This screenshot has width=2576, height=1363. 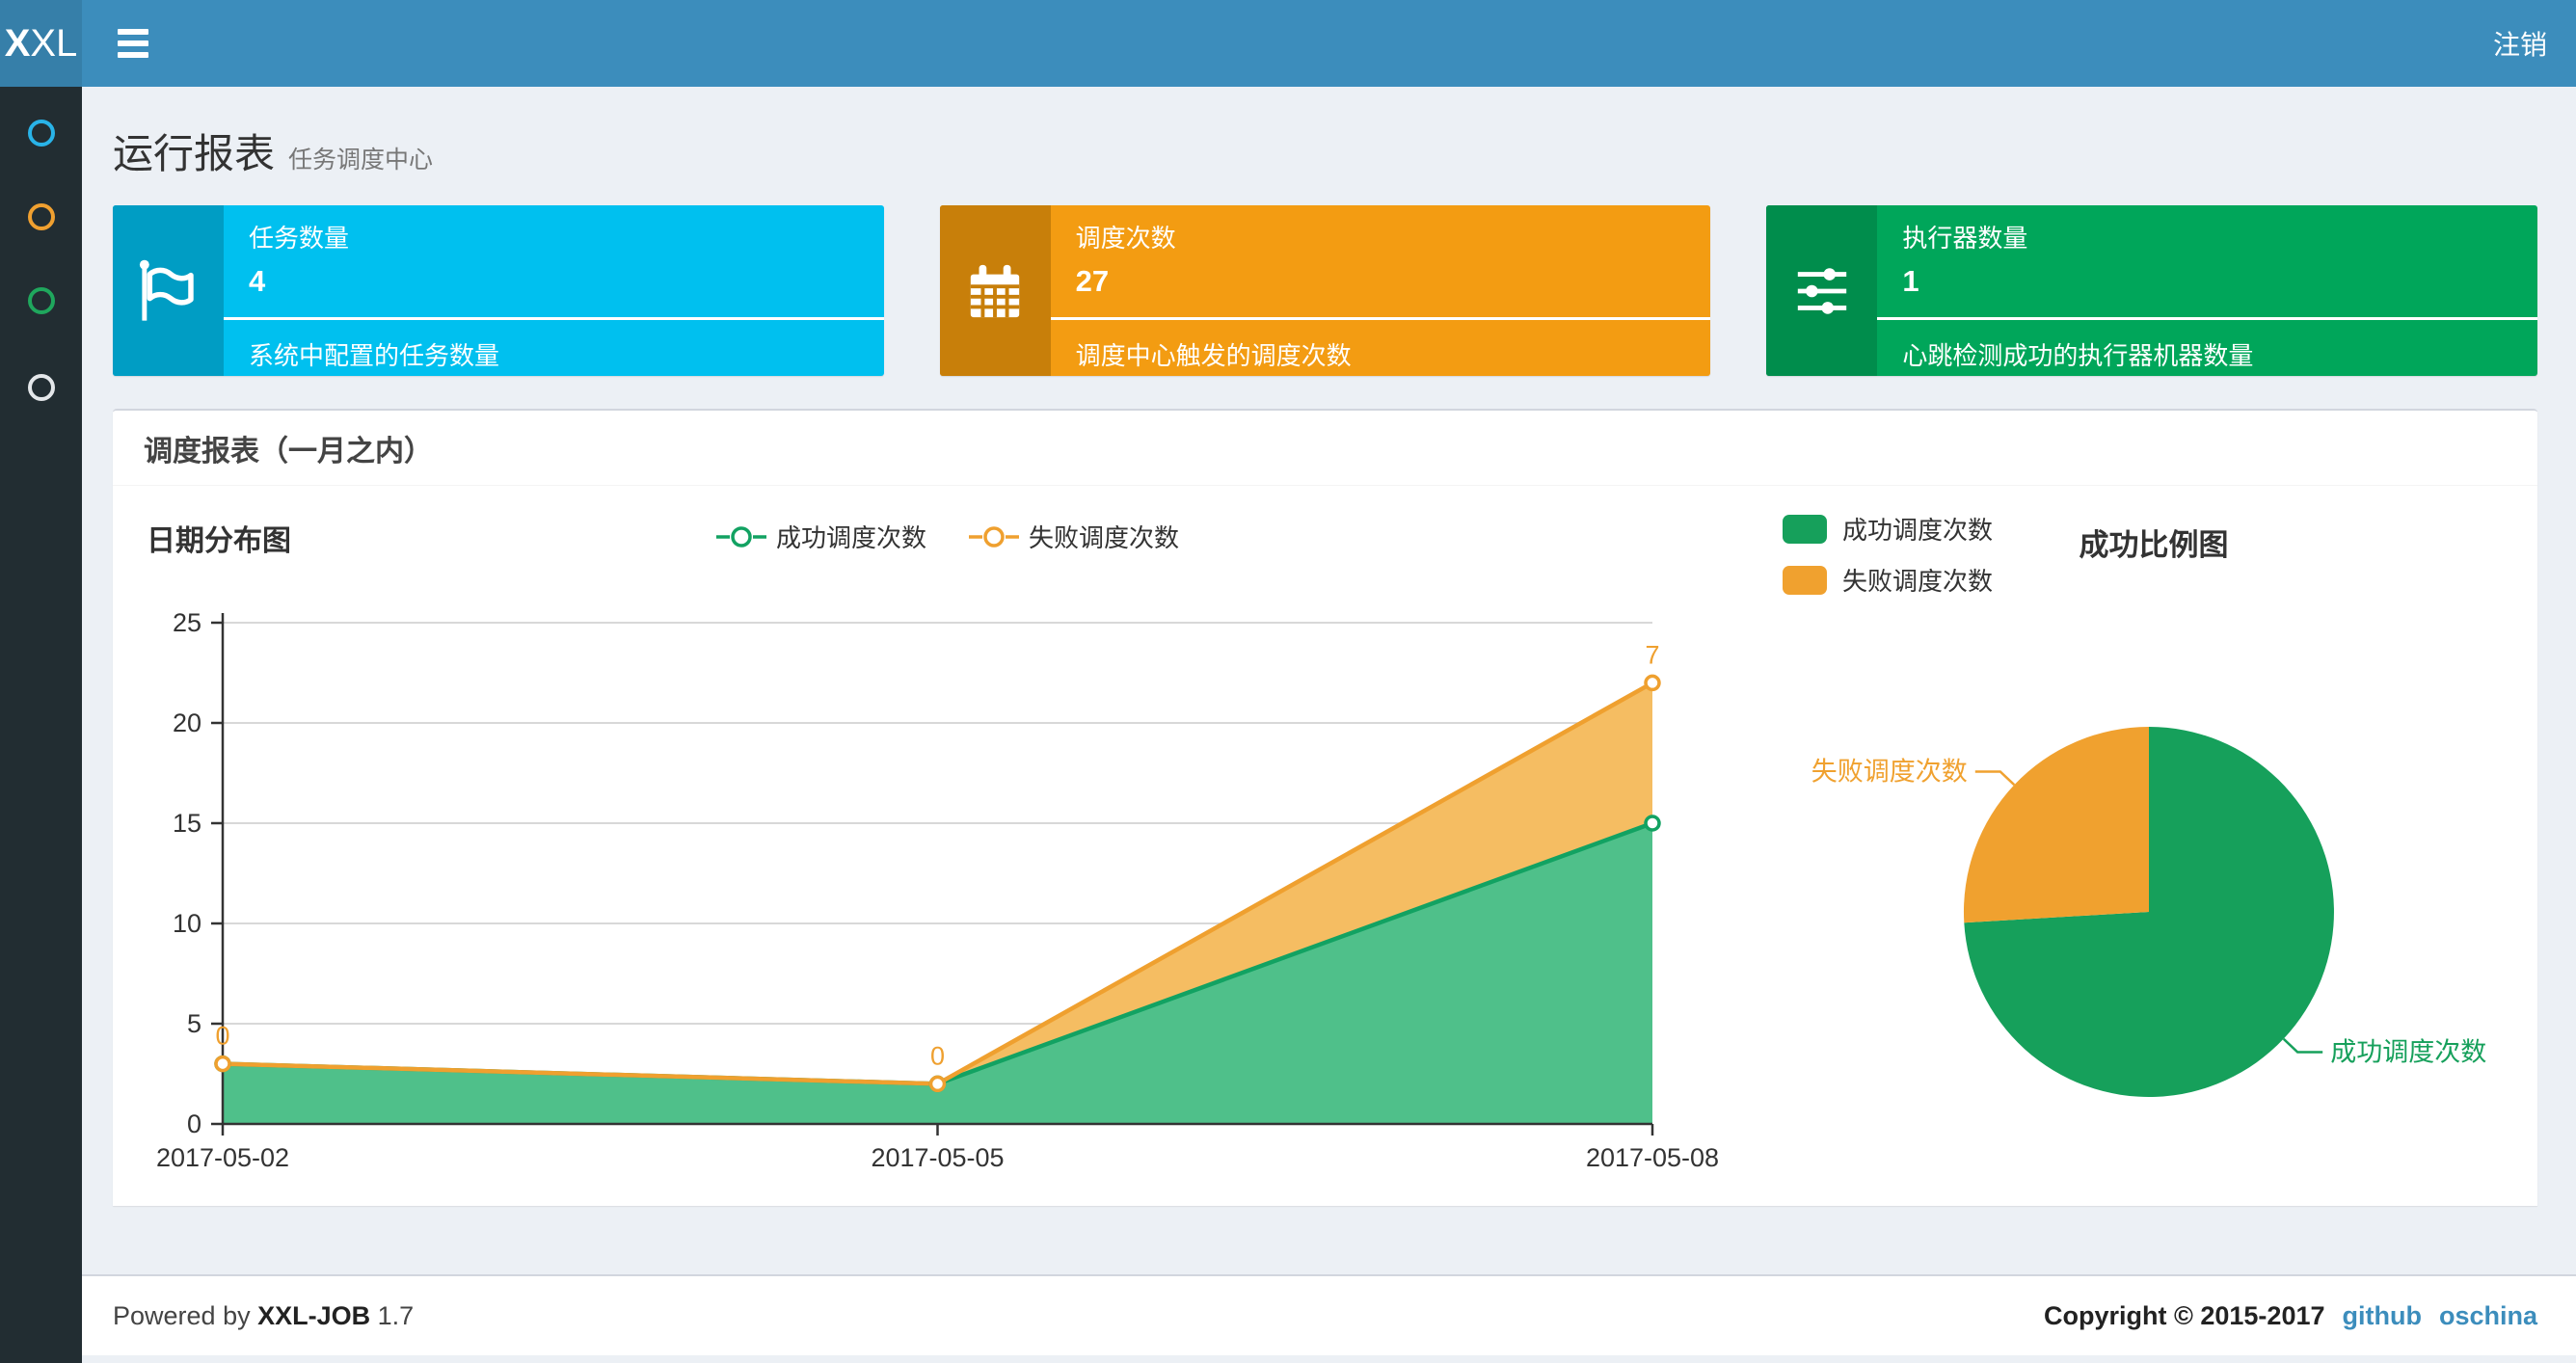 What do you see at coordinates (41, 725) in the screenshot?
I see `sidebar` at bounding box center [41, 725].